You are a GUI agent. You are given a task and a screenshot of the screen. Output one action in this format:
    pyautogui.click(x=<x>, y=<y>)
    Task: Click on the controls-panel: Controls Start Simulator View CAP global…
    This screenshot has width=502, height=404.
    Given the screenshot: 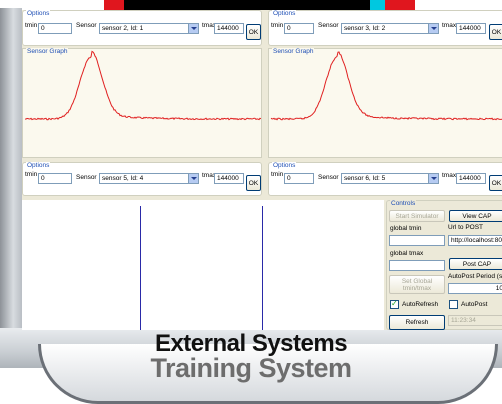 What is the action you would take?
    pyautogui.click(x=444, y=265)
    